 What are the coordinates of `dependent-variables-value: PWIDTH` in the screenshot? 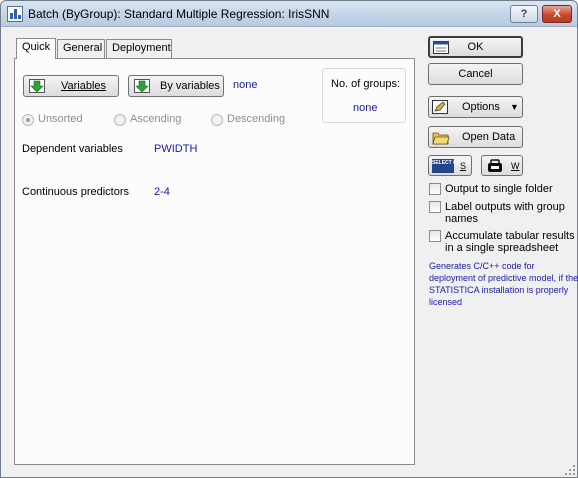 It's located at (176, 149).